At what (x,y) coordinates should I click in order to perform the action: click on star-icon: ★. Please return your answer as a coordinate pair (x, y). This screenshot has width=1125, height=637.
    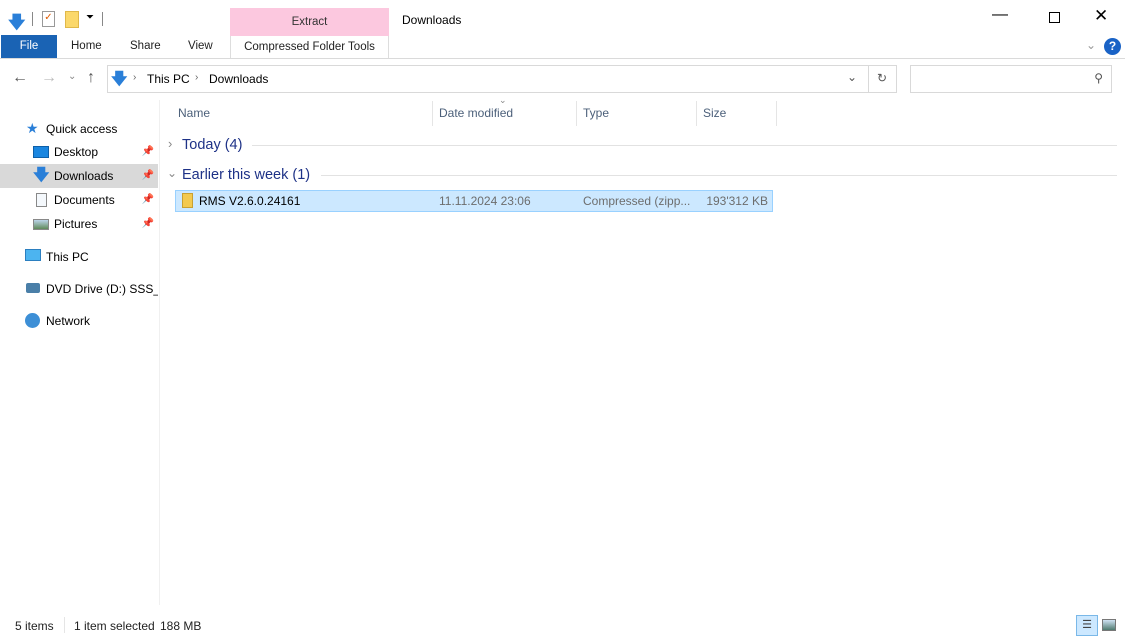
    Looking at the image, I should click on (32, 128).